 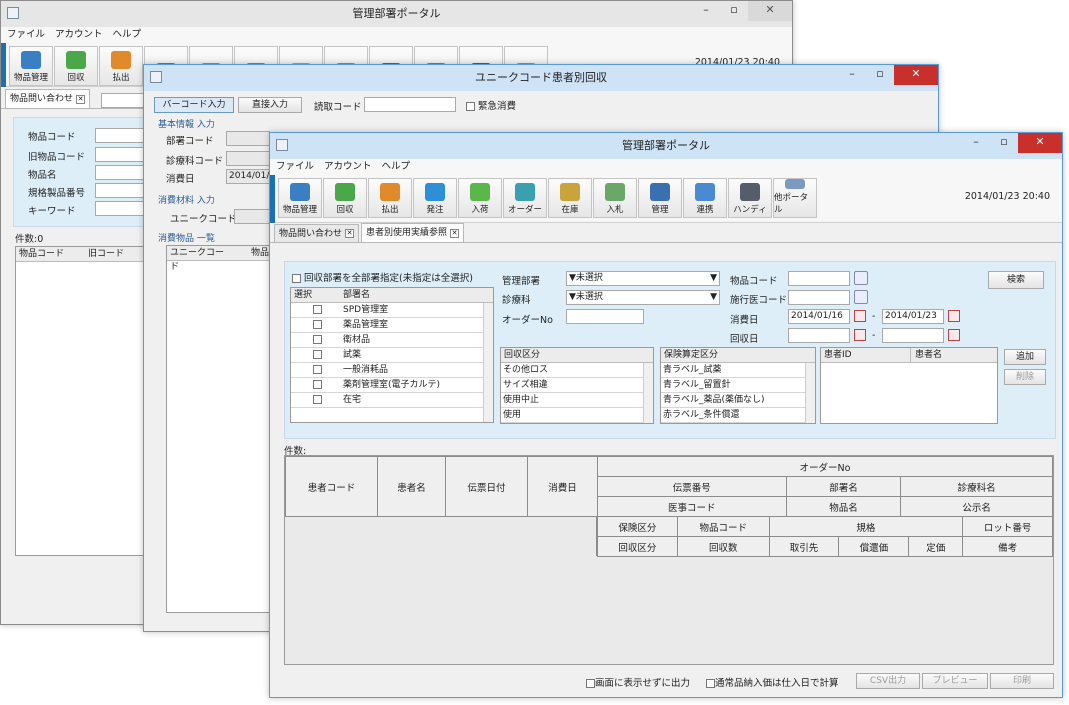 I want to click on doctor-code-input, so click(x=819, y=297).